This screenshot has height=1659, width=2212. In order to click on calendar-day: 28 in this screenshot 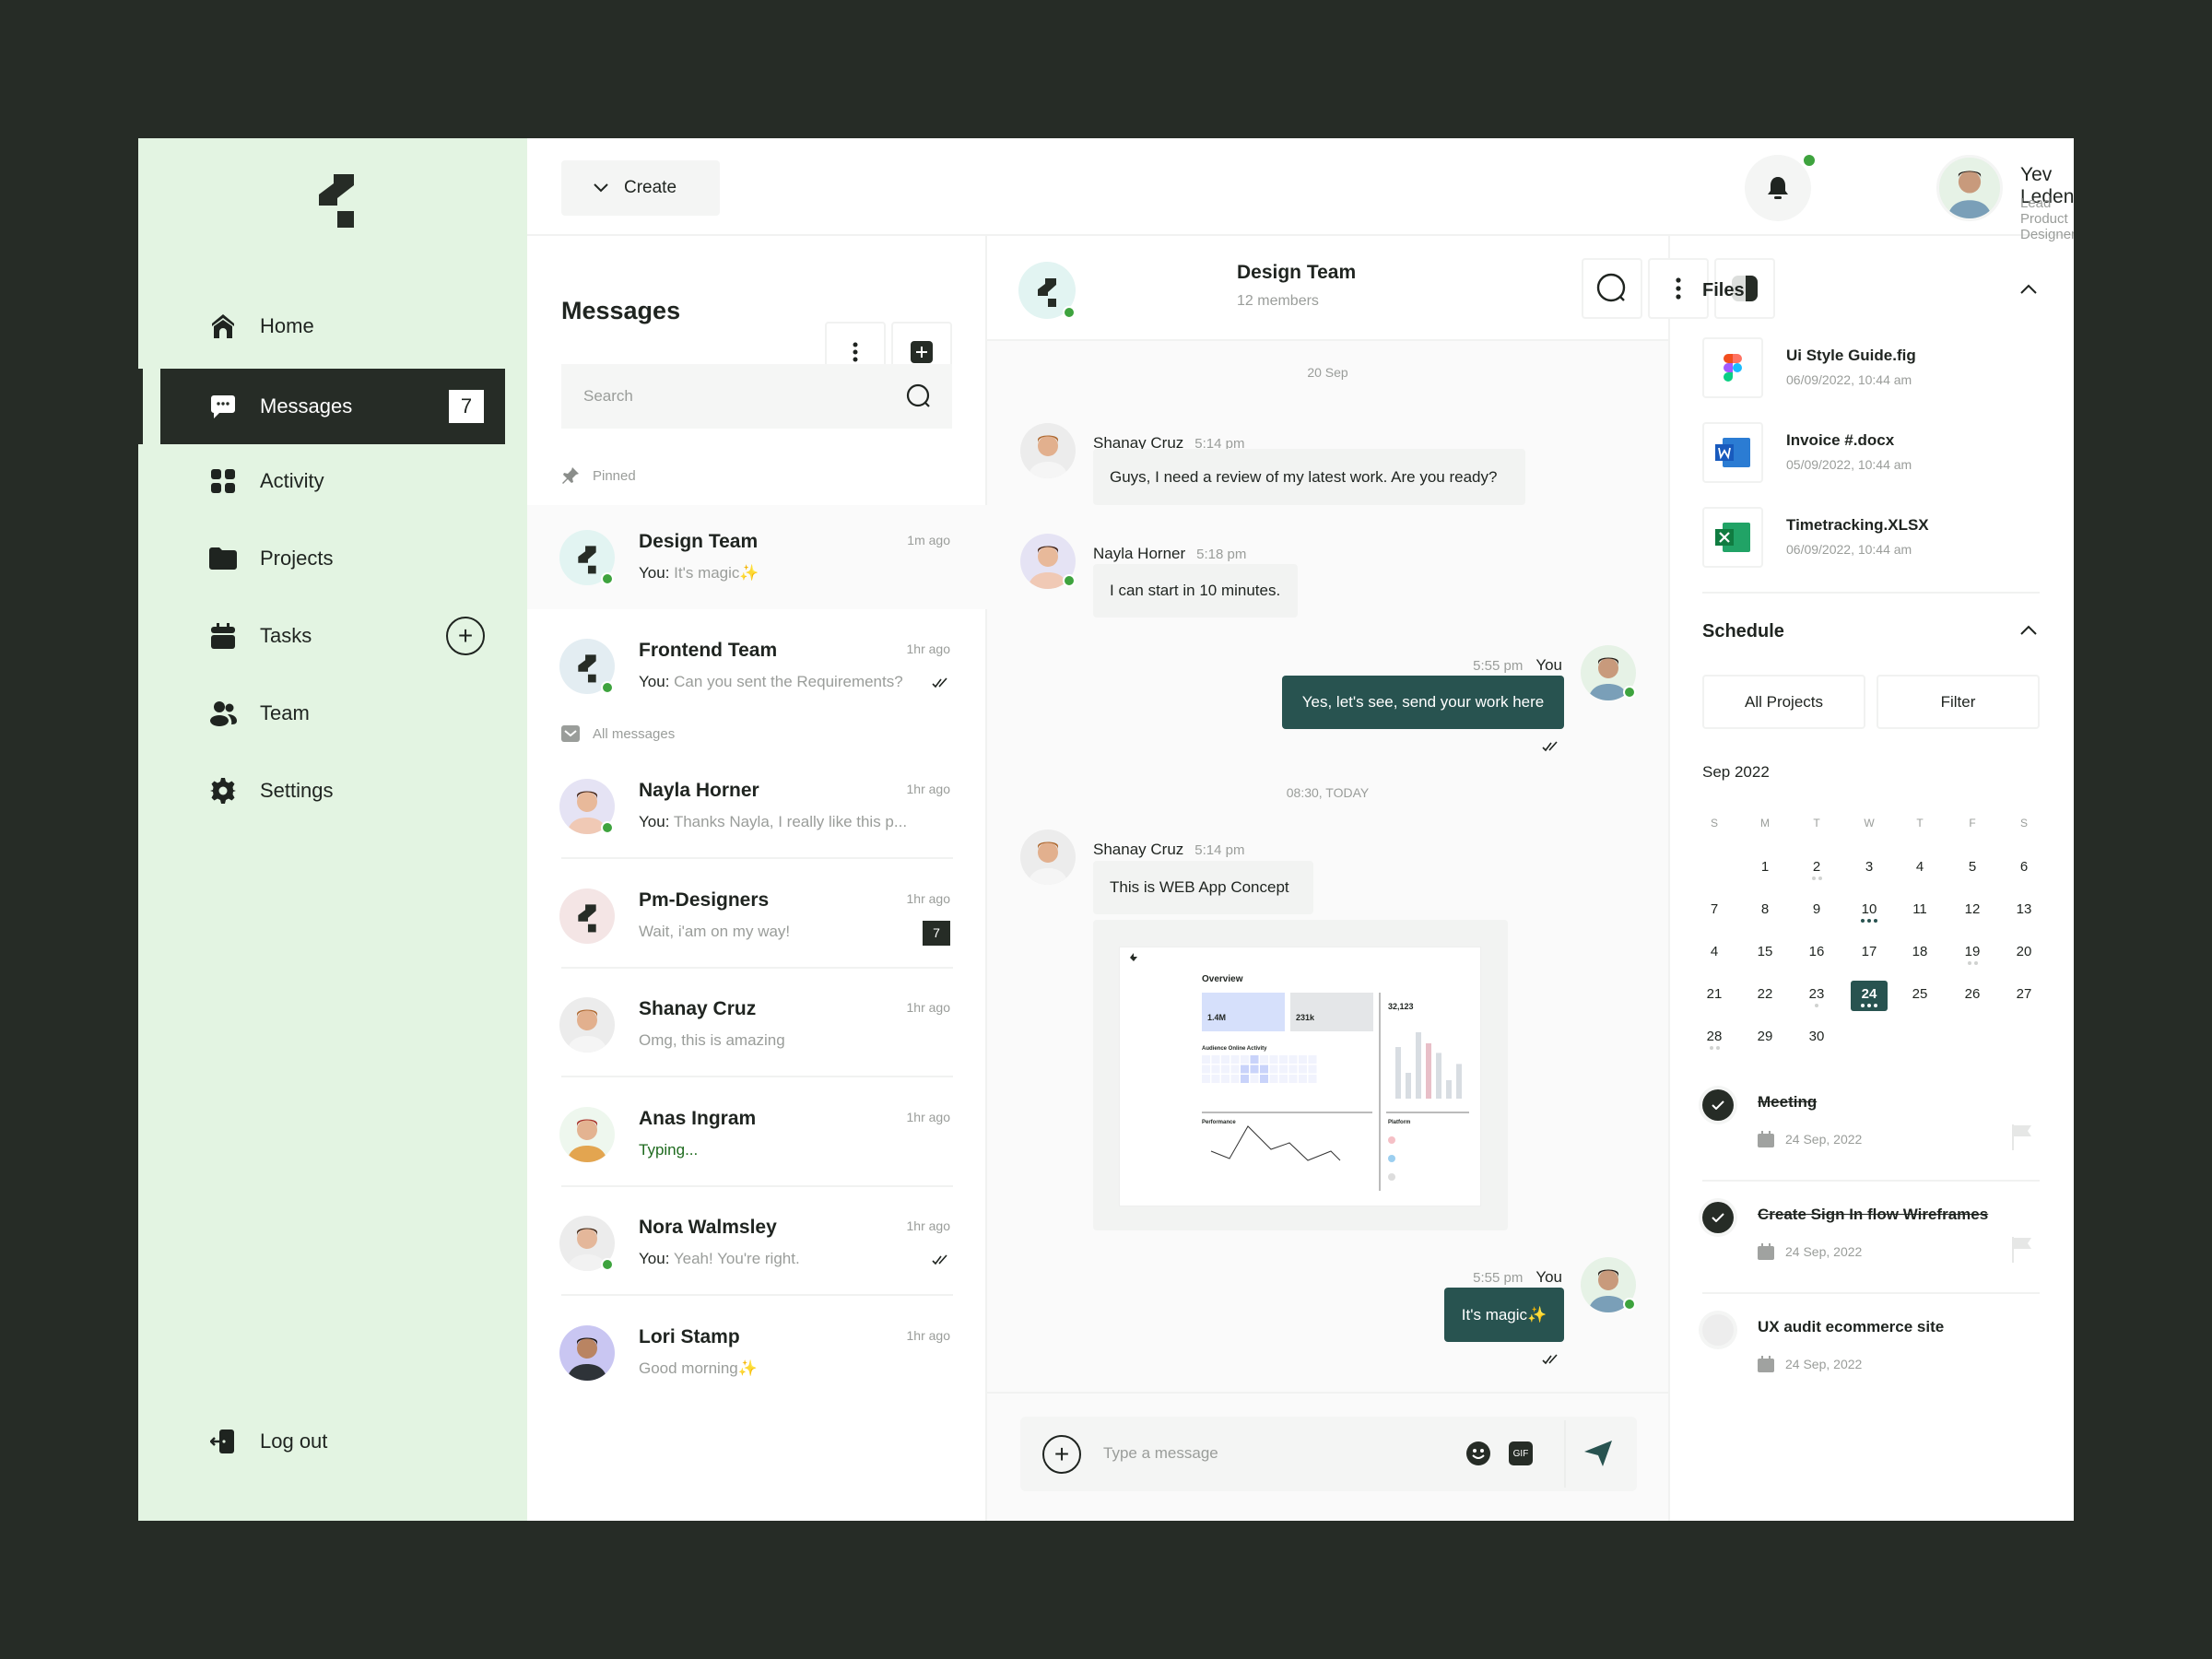, I will do `click(1714, 1039)`.